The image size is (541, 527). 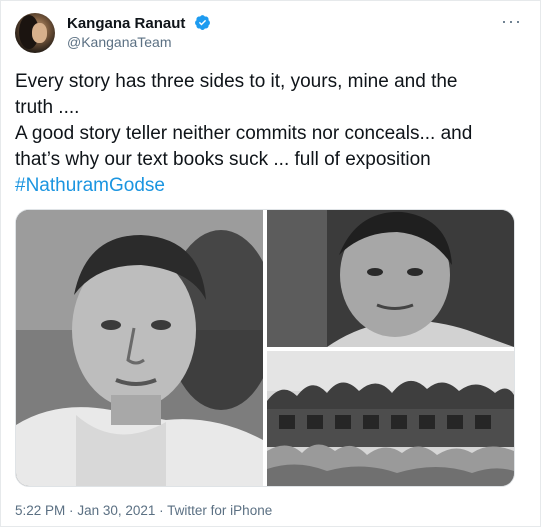 I want to click on more-options-icon: ···, so click(x=511, y=21).